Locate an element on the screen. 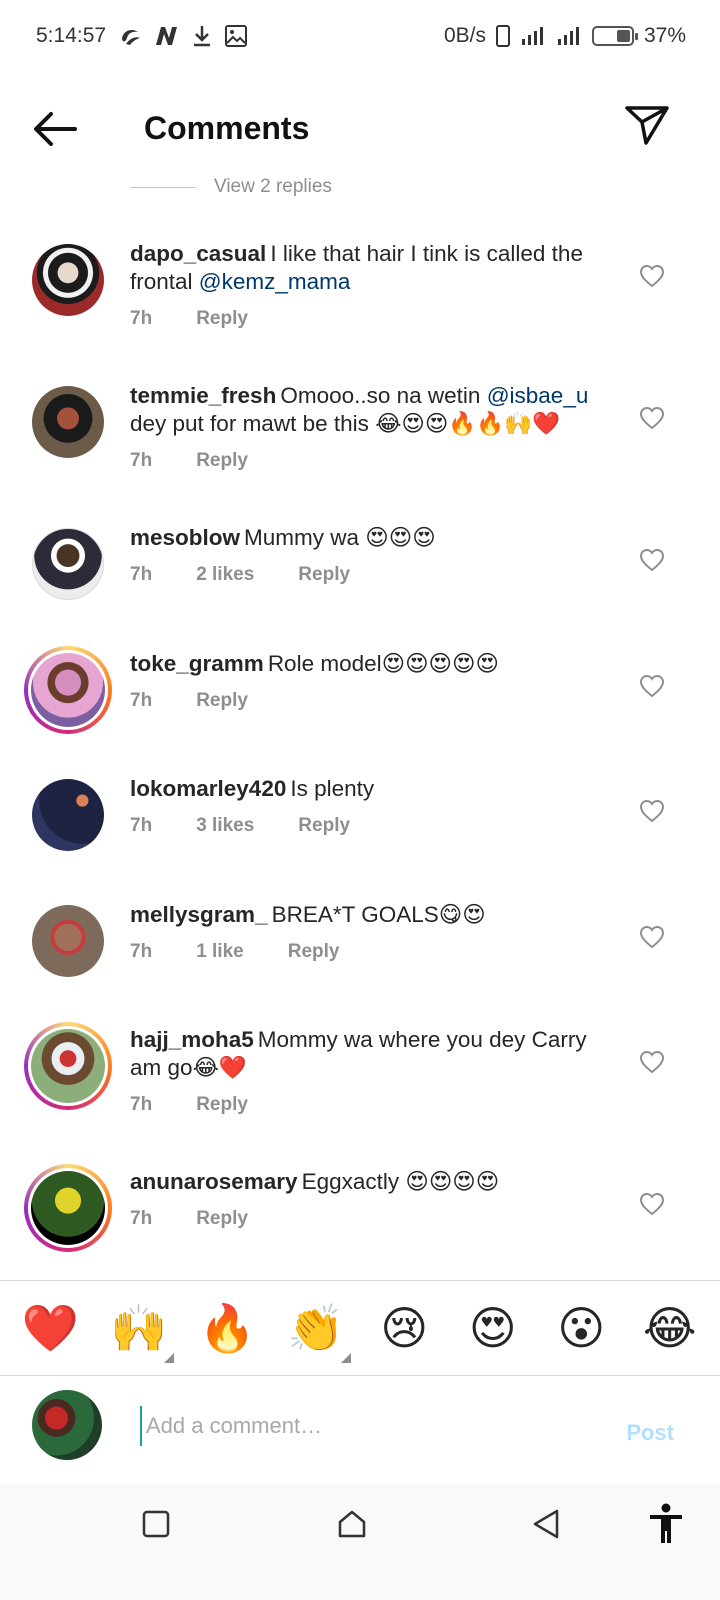 The height and width of the screenshot is (1600, 720). back-nav-button is located at coordinates (546, 1524).